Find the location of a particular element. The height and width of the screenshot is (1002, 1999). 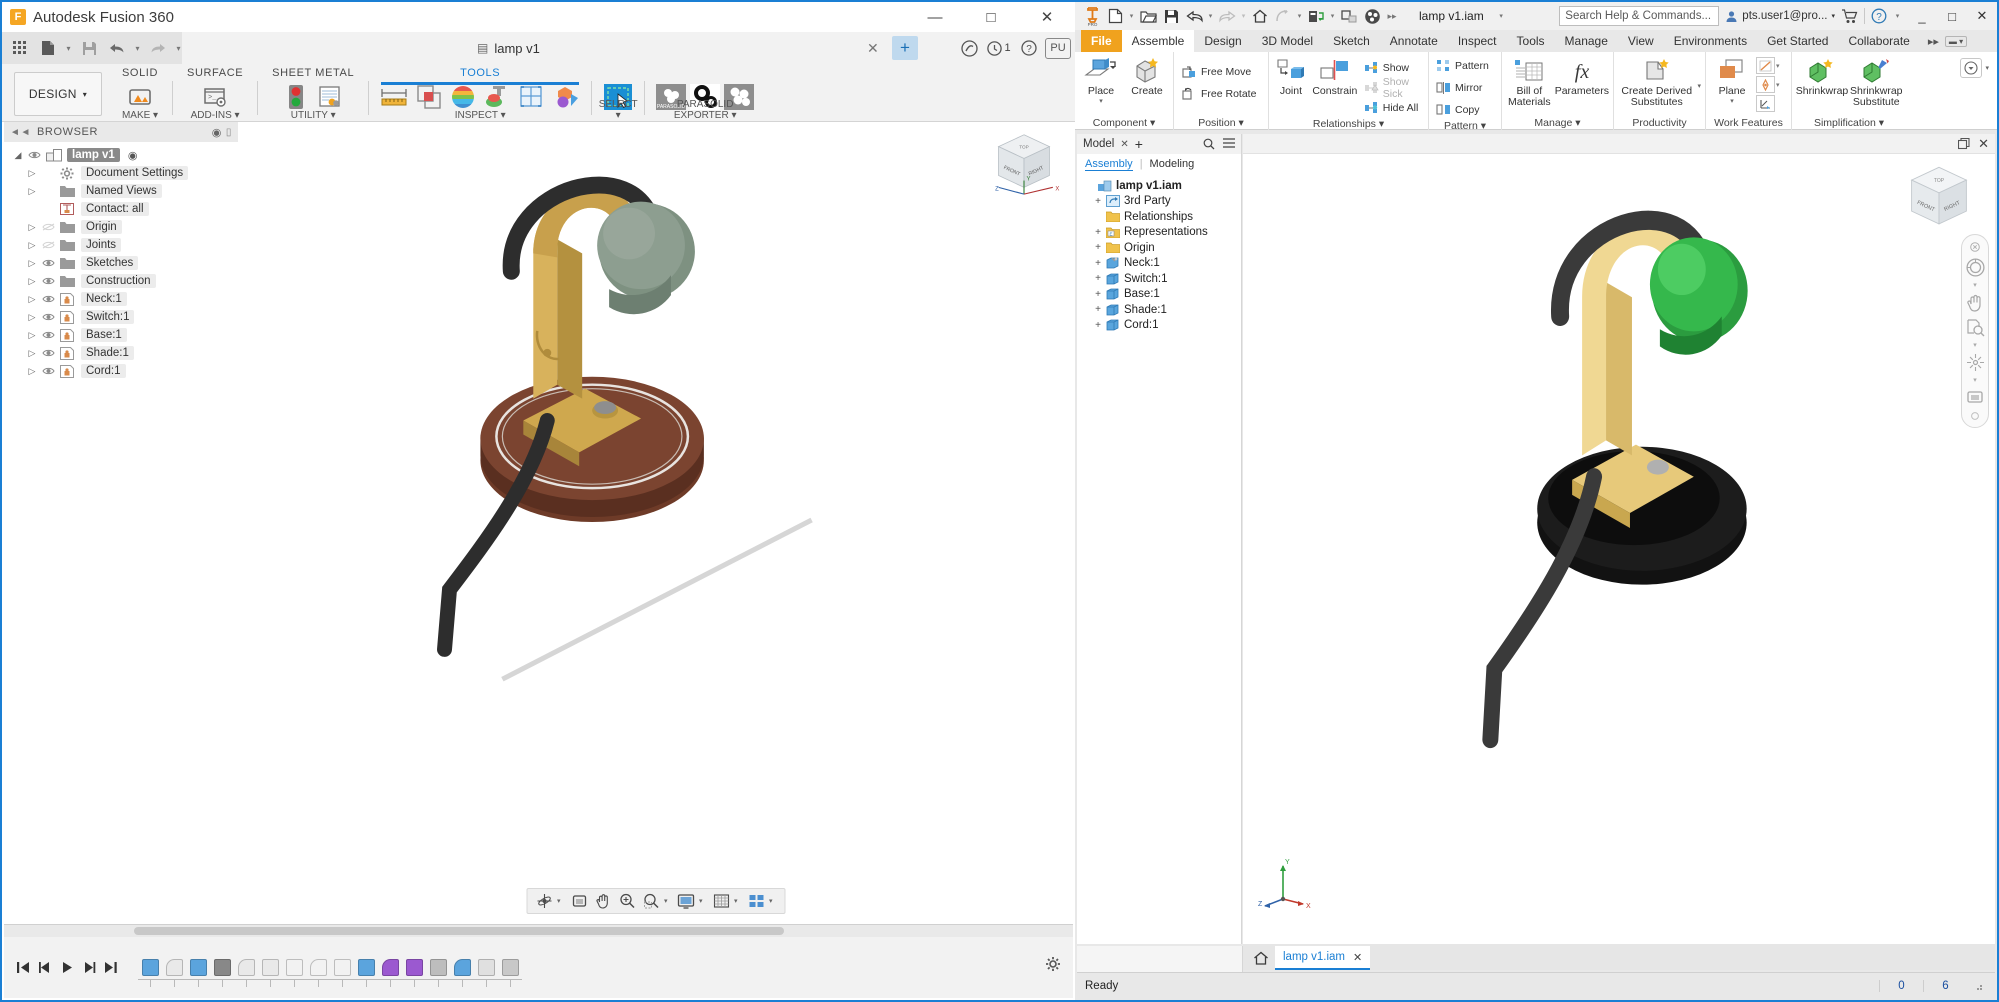

group-select: SELECT ▾ is located at coordinates (618, 92).